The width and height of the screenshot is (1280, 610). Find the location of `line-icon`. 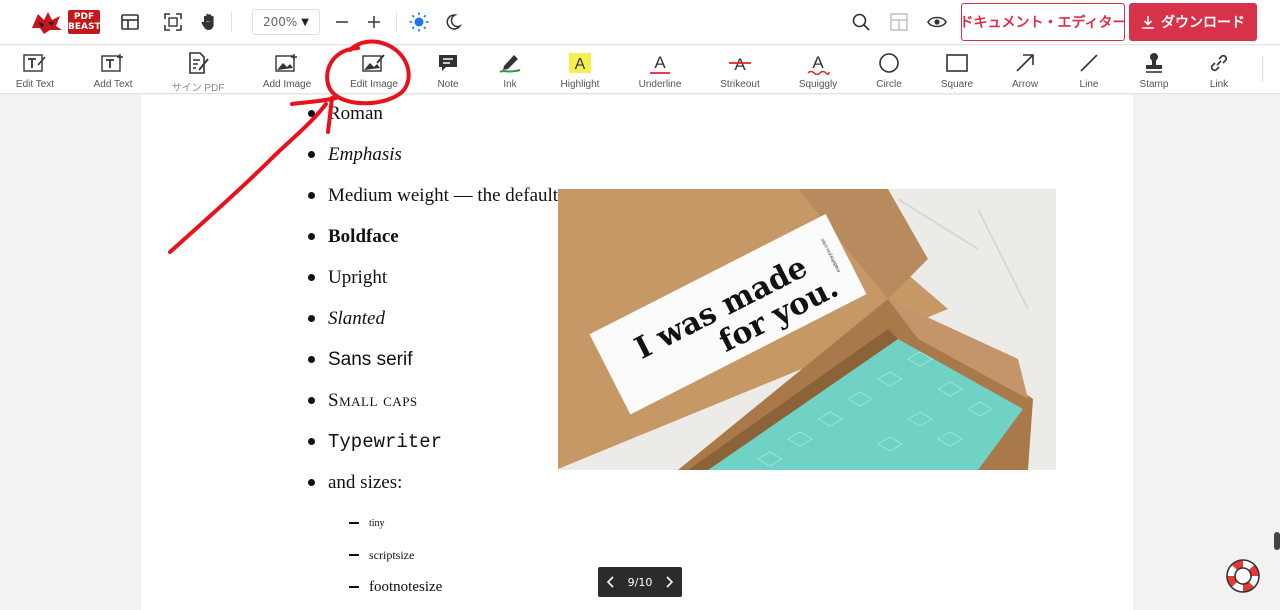

line-icon is located at coordinates (1089, 63).